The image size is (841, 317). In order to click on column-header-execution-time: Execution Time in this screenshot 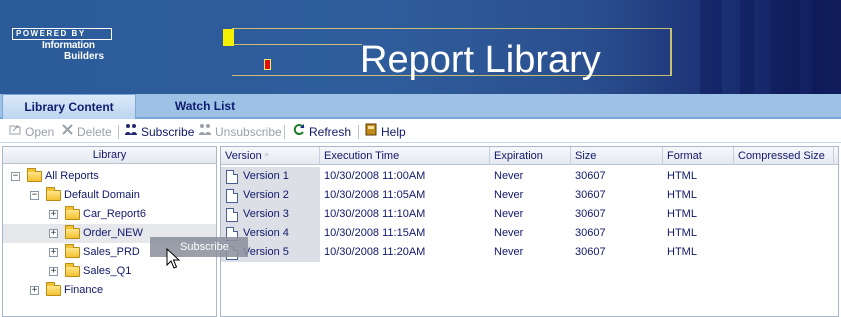, I will do `click(405, 156)`.